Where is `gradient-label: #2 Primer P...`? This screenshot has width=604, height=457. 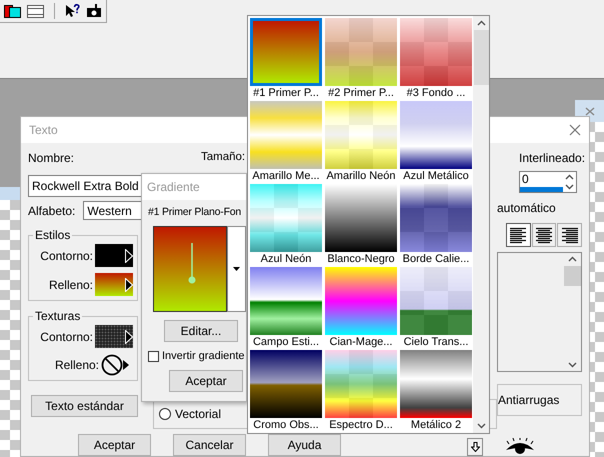 gradient-label: #2 Primer P... is located at coordinates (361, 93).